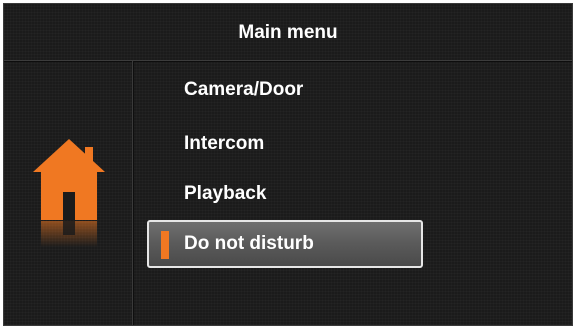  What do you see at coordinates (224, 143) in the screenshot?
I see `menu-item-label: Intercom` at bounding box center [224, 143].